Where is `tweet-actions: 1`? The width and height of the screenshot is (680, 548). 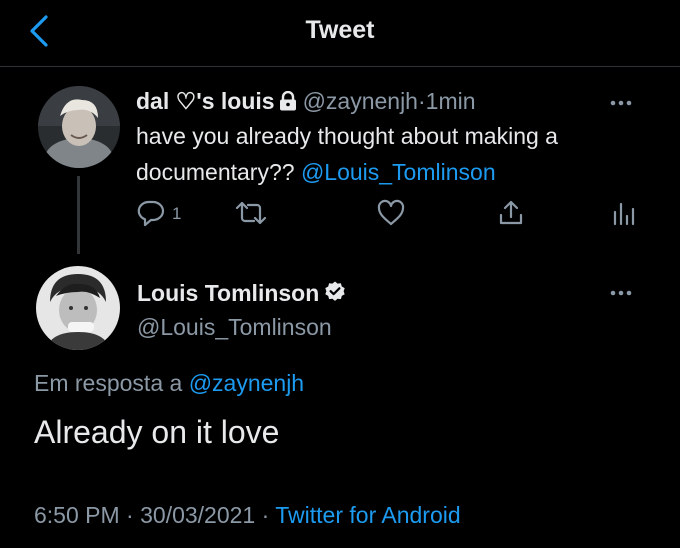
tweet-actions: 1 is located at coordinates (396, 213).